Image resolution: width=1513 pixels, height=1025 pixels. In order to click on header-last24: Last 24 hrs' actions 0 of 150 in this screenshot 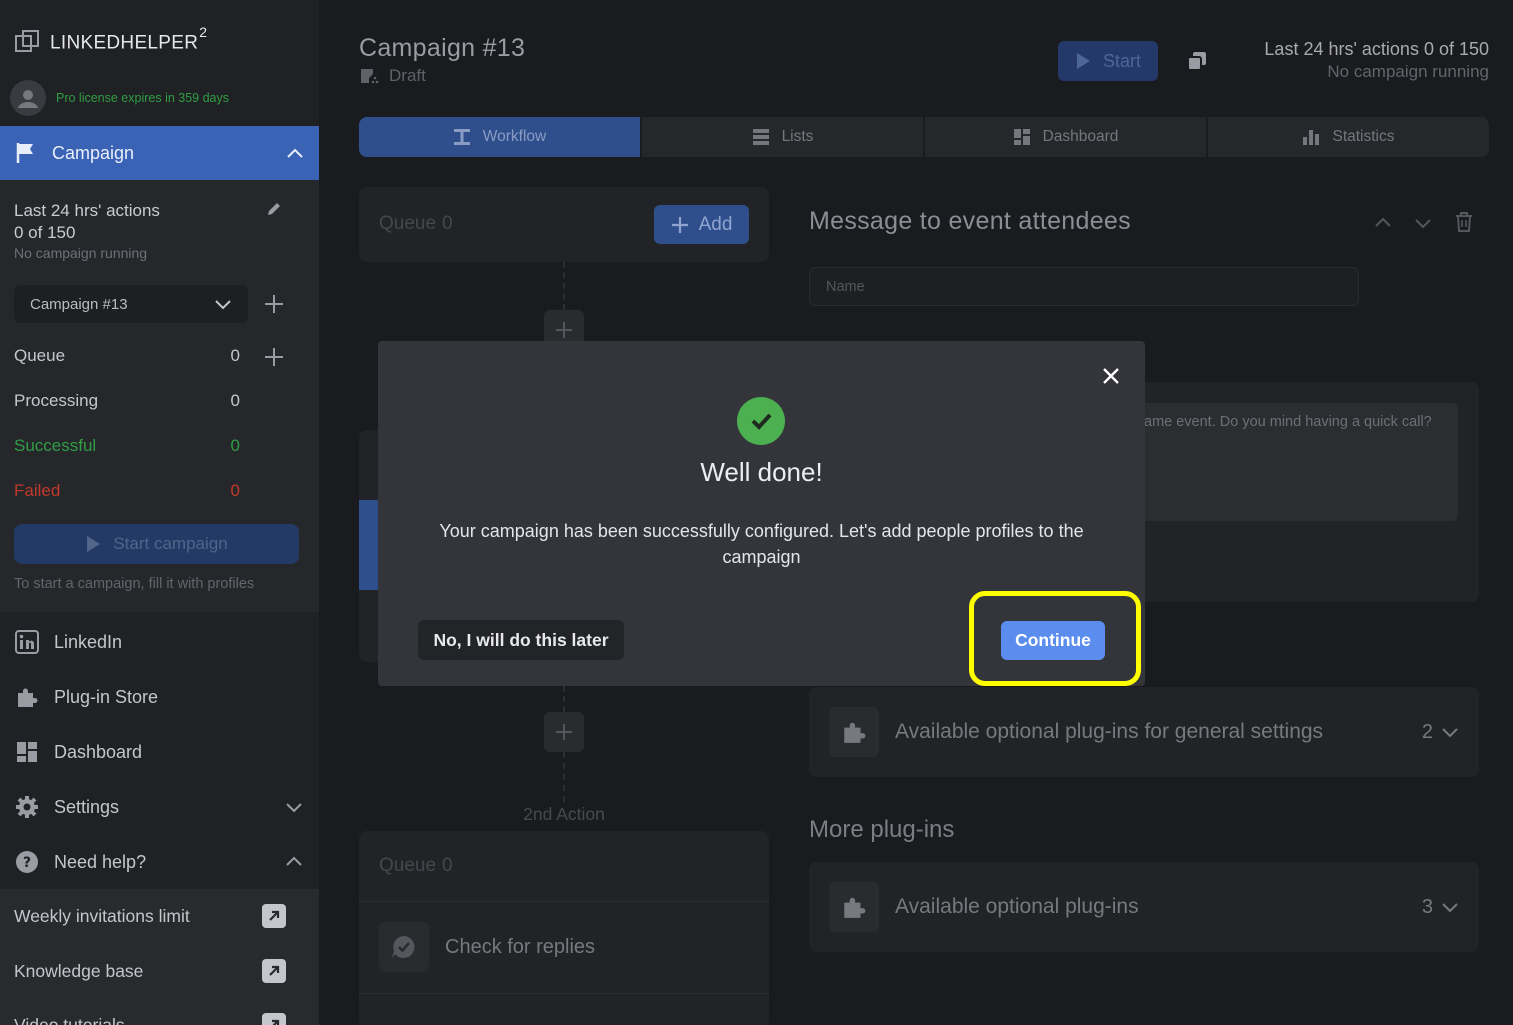, I will do `click(1376, 49)`.